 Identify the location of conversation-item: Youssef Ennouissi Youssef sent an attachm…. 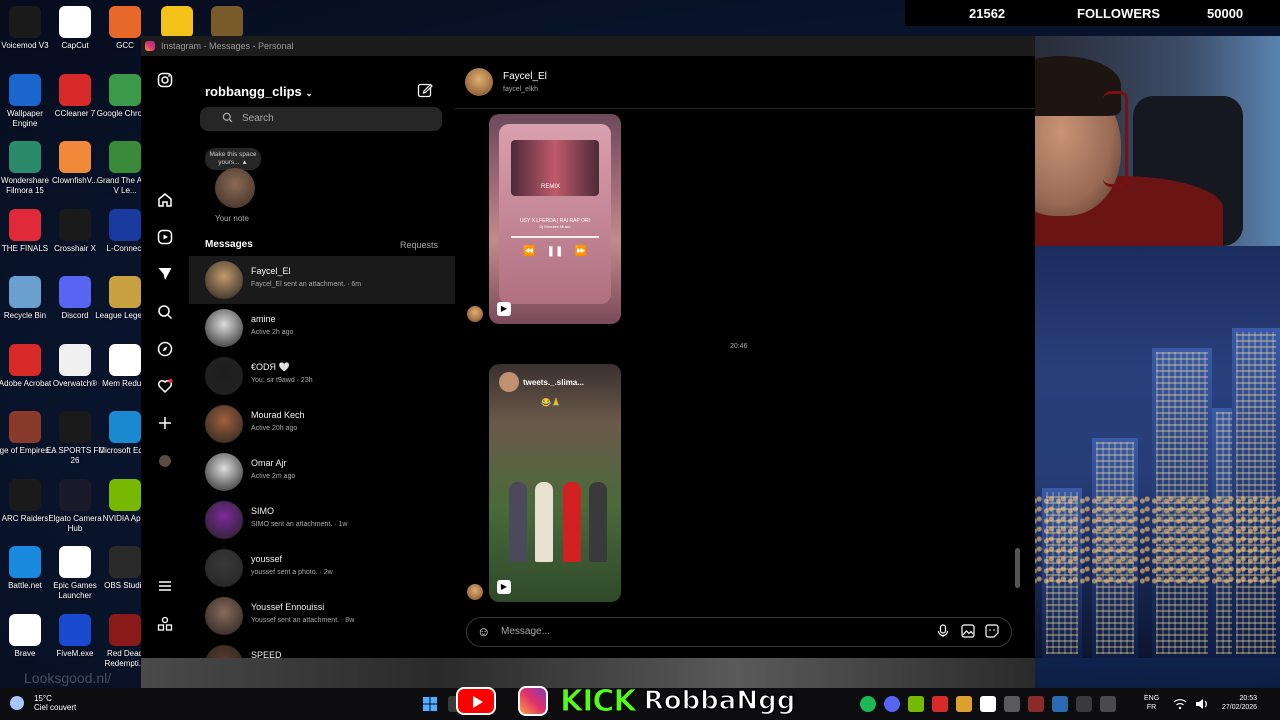
(322, 616).